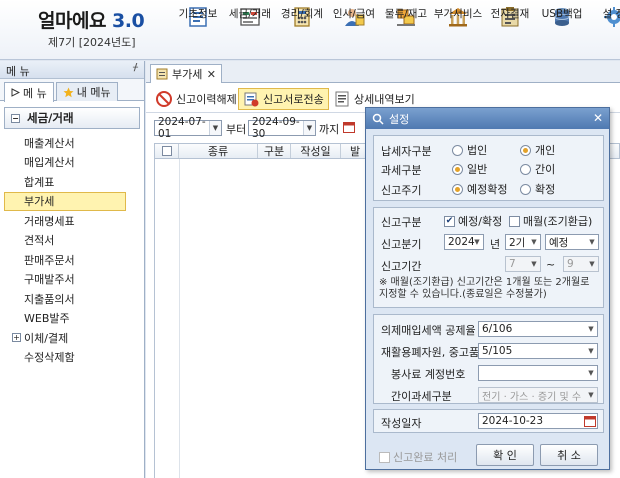  What do you see at coordinates (572, 242) in the screenshot?
I see `report-kind-select: 예정 ▼` at bounding box center [572, 242].